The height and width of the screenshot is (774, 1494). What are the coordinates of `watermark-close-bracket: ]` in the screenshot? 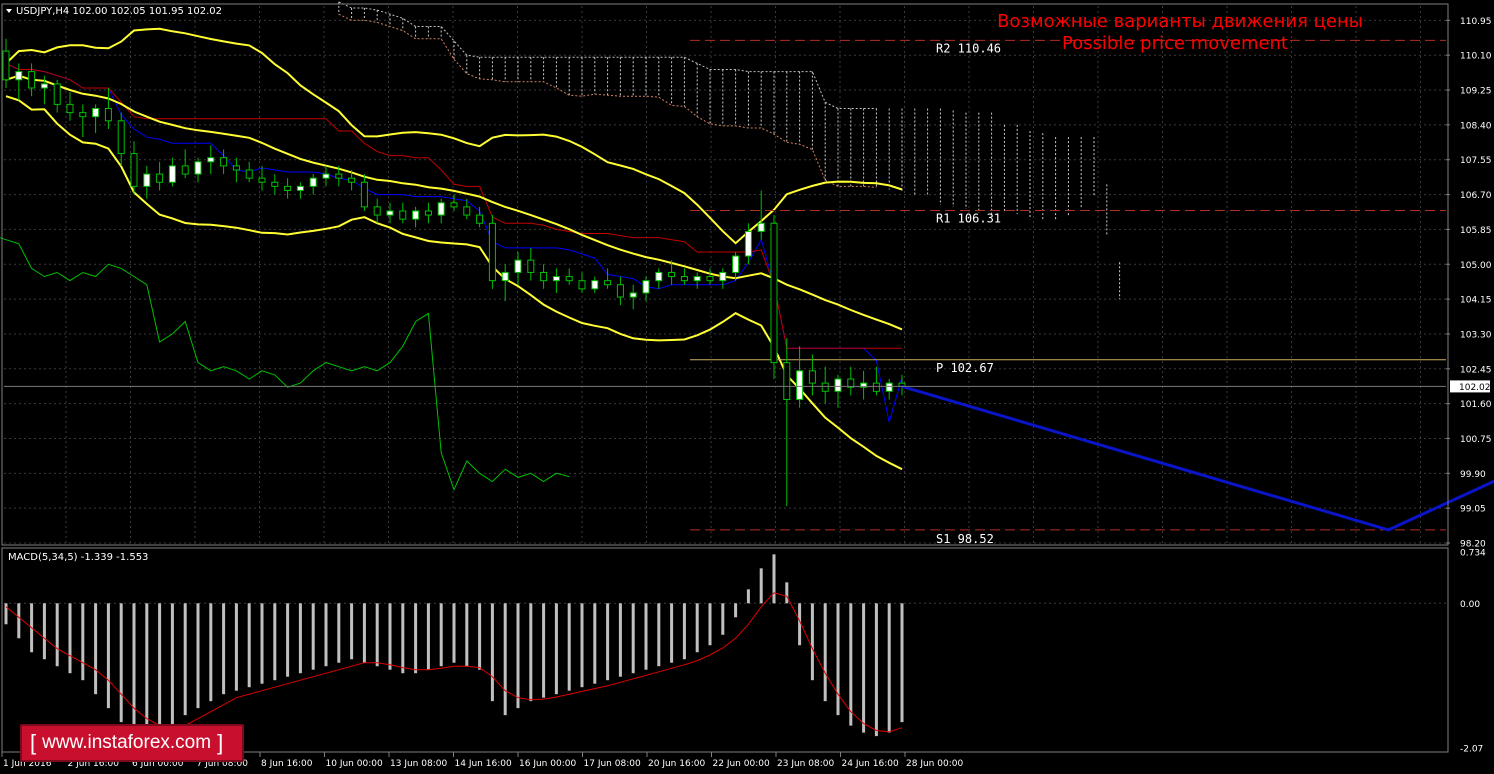 It's located at (220, 742).